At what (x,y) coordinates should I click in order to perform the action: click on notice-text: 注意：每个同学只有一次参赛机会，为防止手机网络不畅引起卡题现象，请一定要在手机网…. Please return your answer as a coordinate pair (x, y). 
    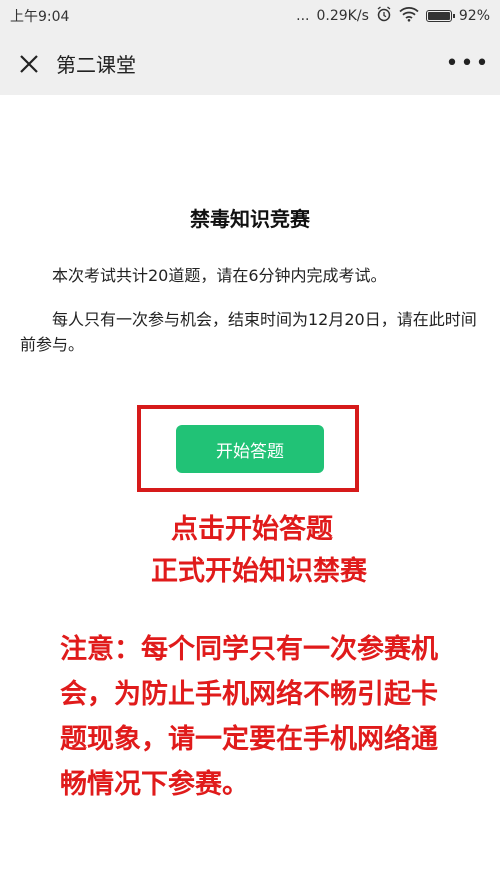
    Looking at the image, I should click on (249, 717).